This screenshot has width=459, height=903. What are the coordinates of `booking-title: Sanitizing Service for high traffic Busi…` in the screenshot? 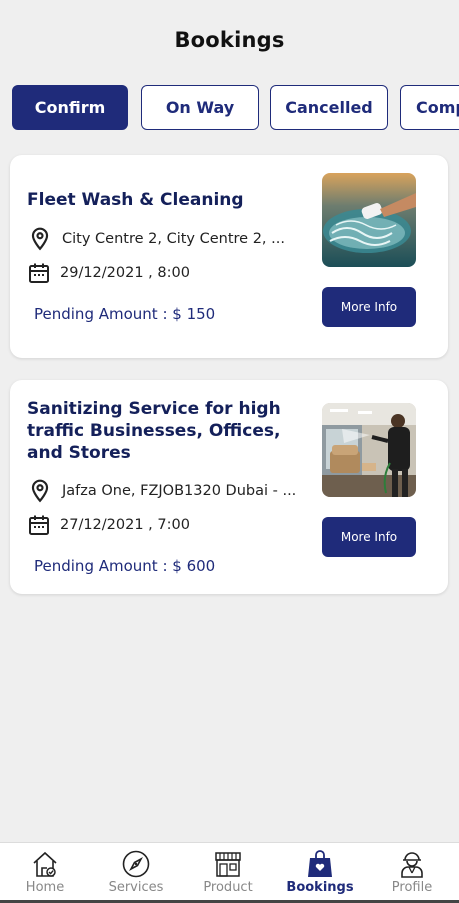 It's located at (154, 431).